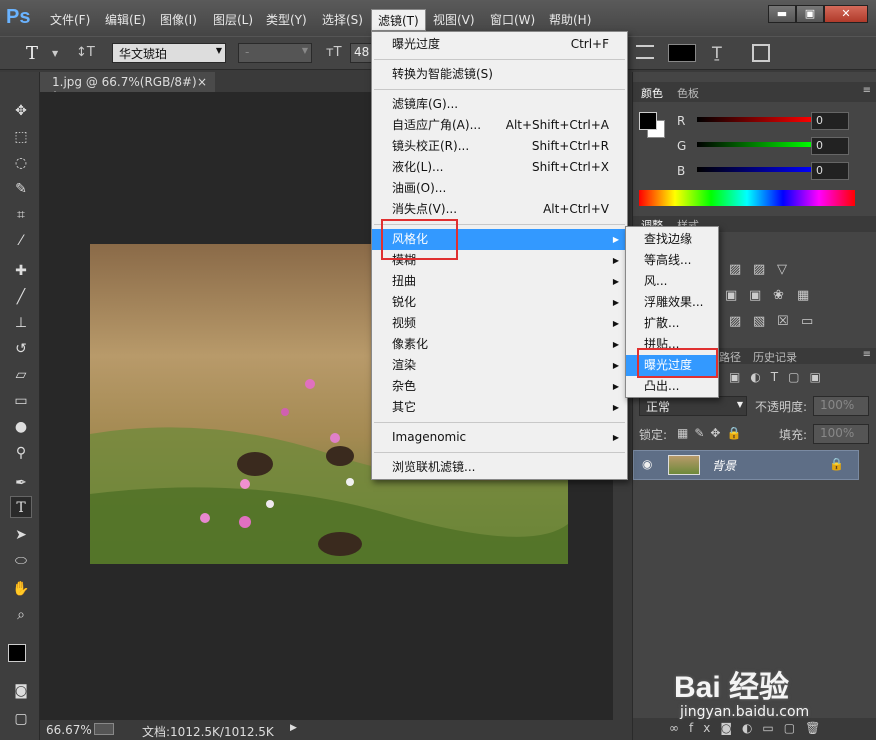 This screenshot has width=876, height=740. Describe the element at coordinates (755, 119) in the screenshot. I see `red-gradient` at that location.